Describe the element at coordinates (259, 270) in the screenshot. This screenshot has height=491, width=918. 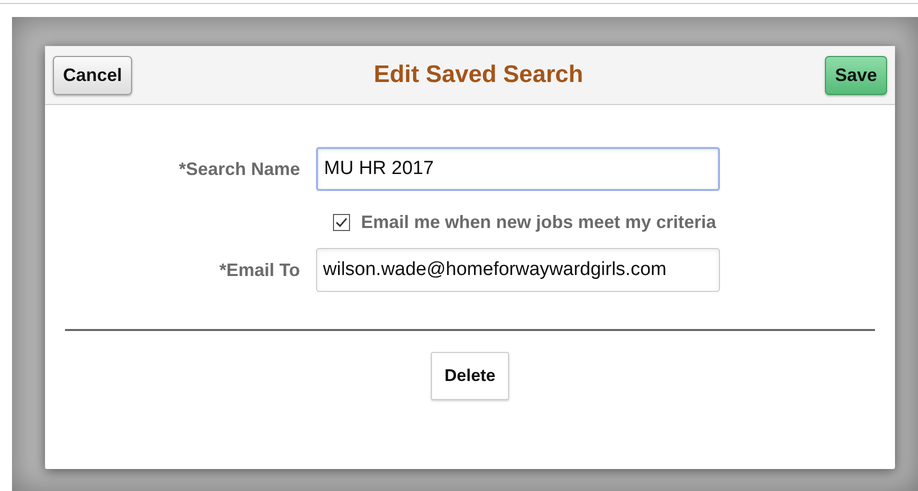
I see `field-label: *Email To` at that location.